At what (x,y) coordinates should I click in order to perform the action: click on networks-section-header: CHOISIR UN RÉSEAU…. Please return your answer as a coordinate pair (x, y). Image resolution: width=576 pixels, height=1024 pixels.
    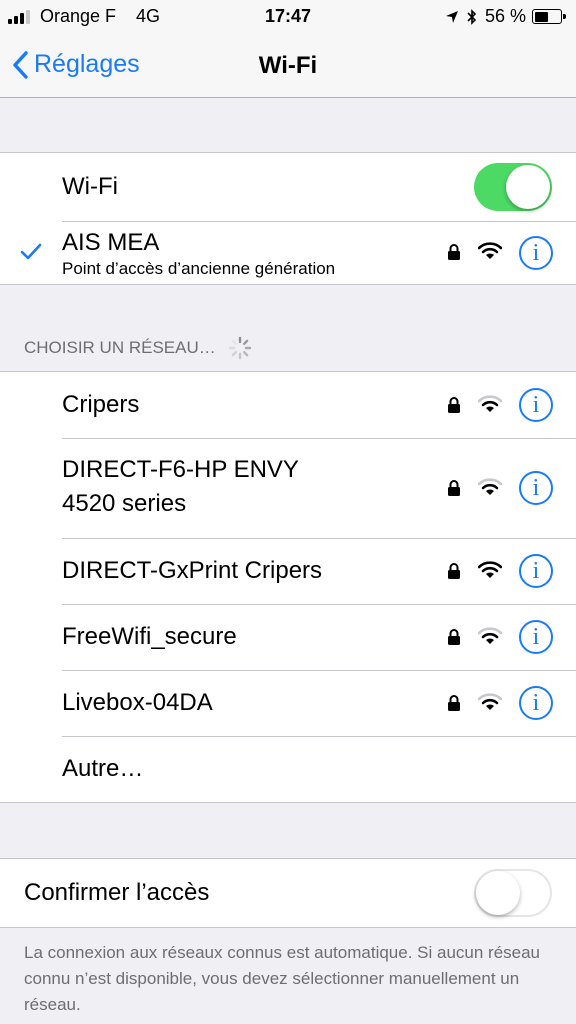
    Looking at the image, I should click on (138, 348).